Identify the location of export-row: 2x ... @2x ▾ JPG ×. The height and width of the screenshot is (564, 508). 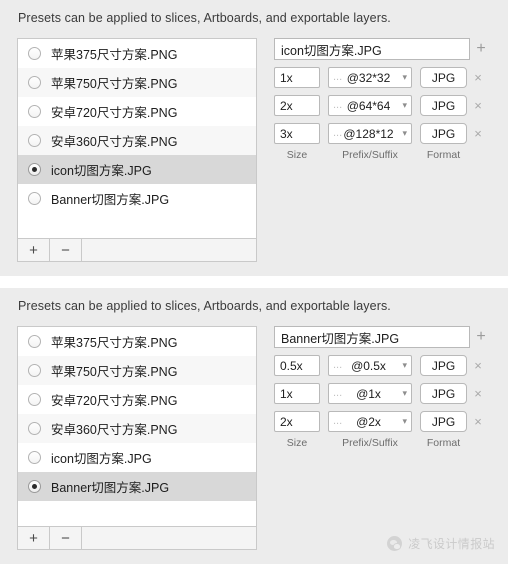
(383, 421).